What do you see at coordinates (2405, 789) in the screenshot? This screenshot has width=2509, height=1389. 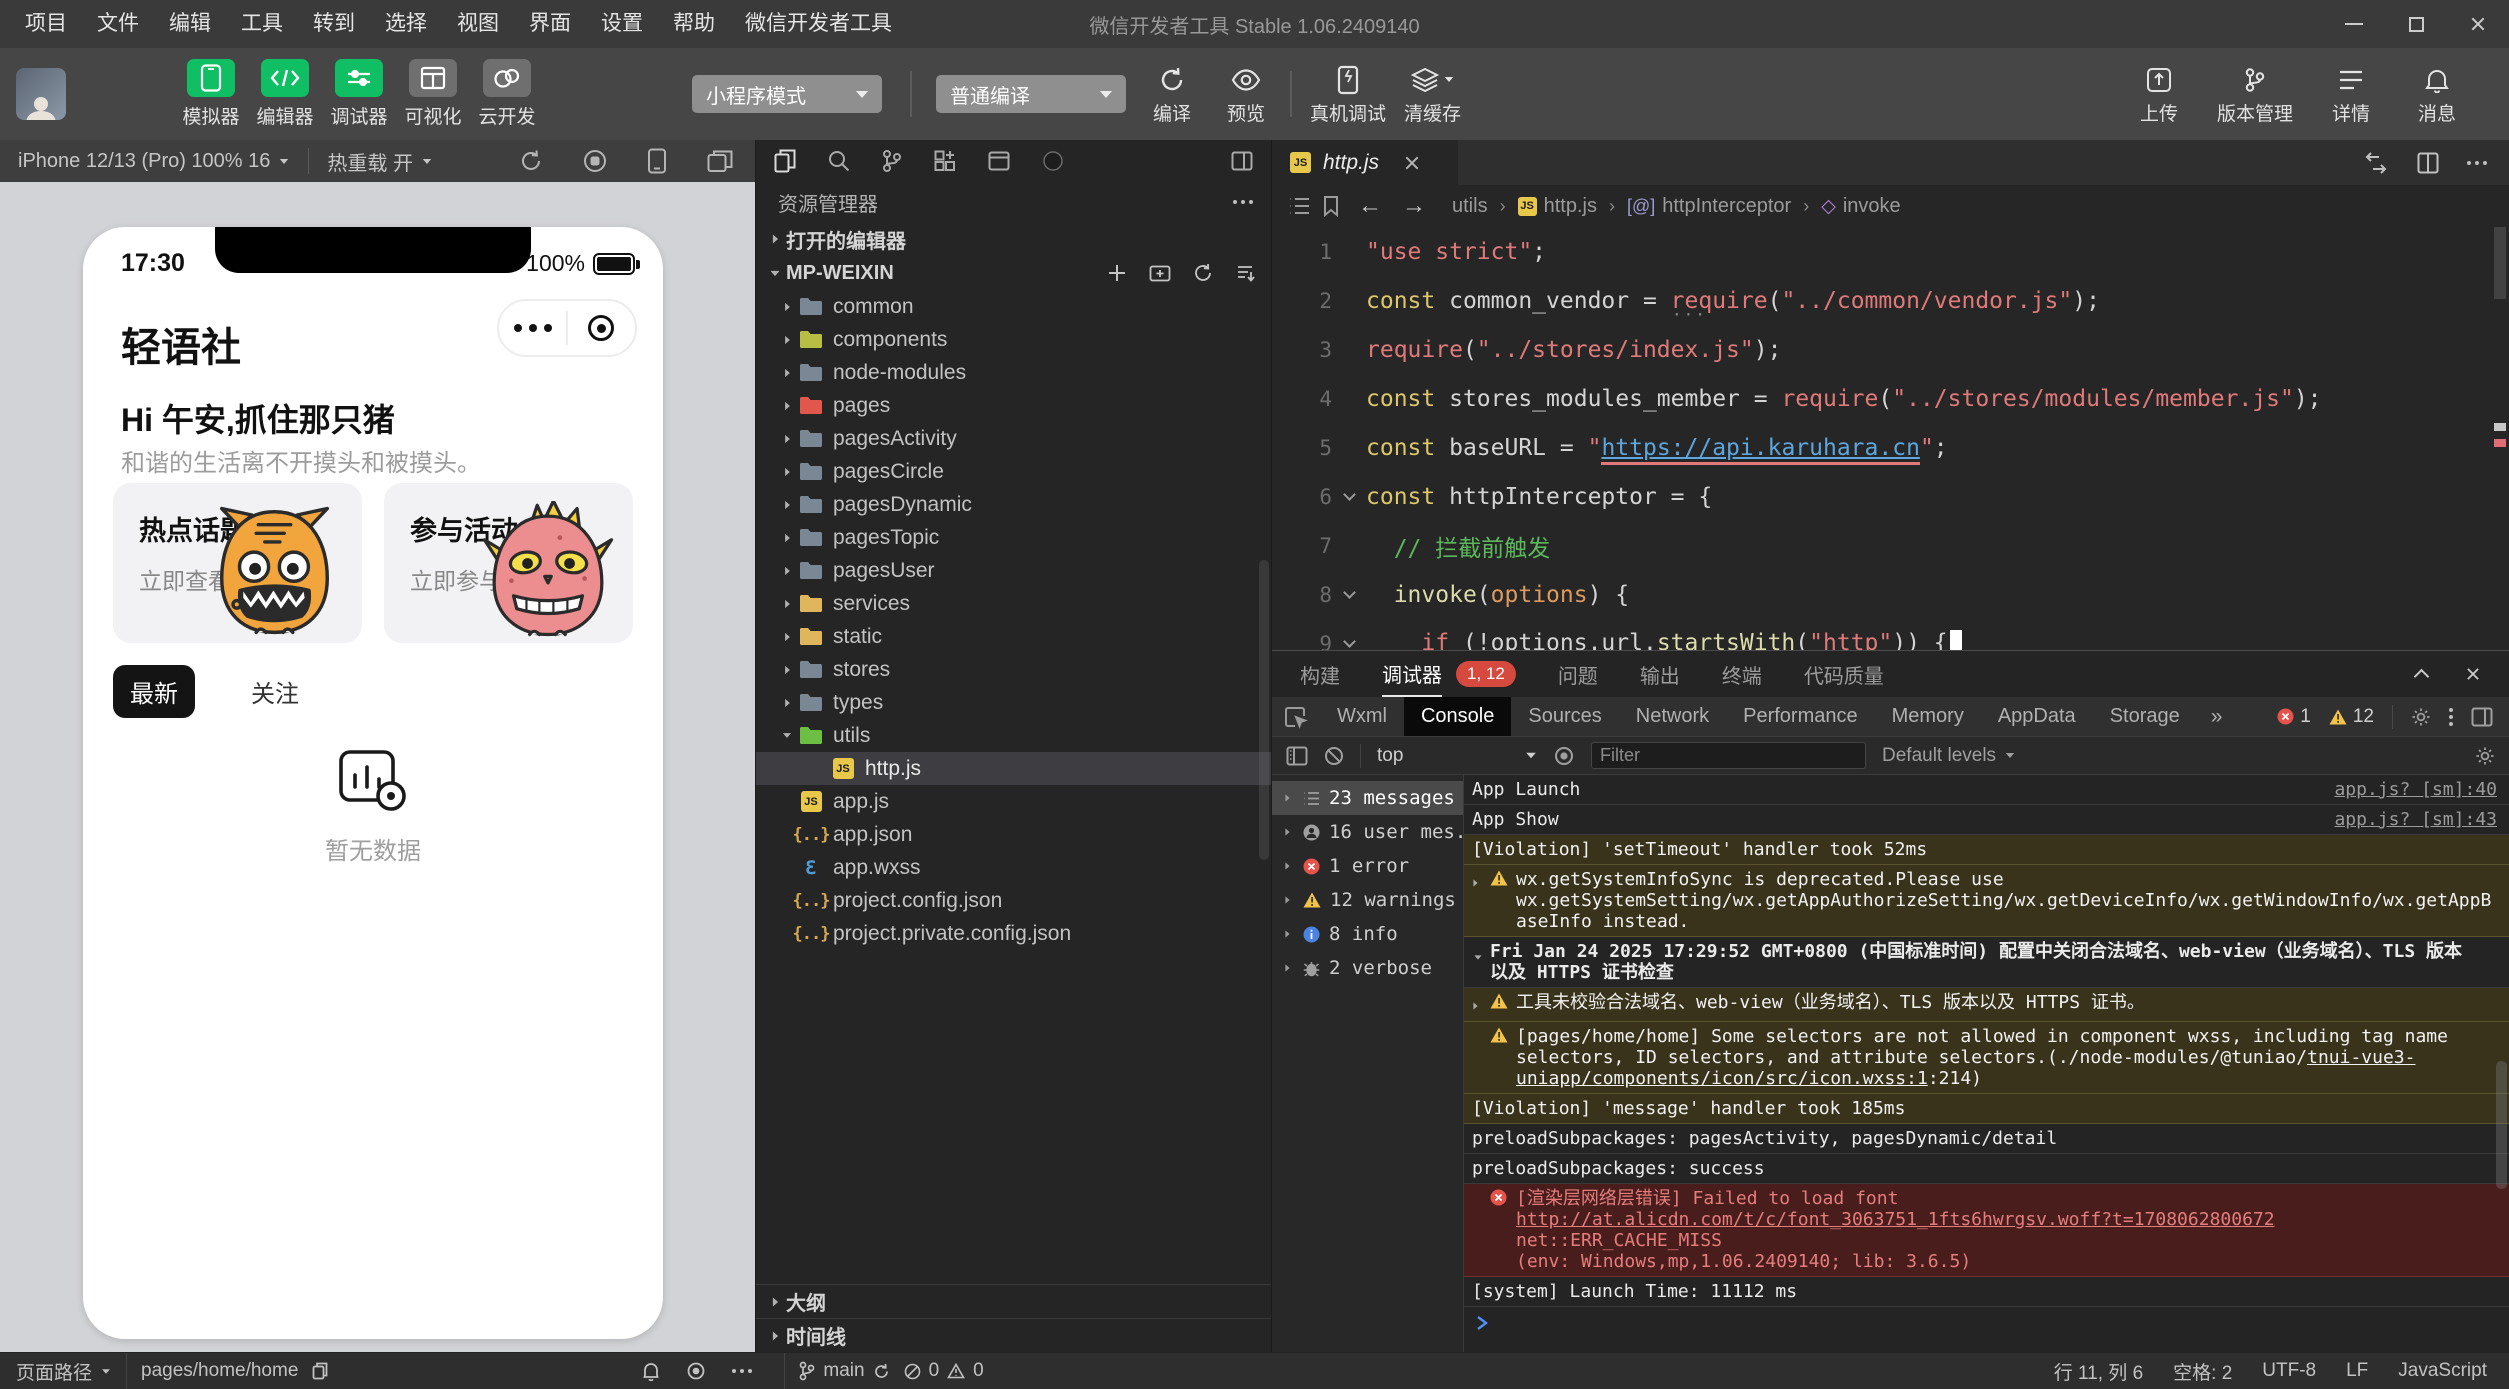 I see `source-location-link: app.js? [sm]:40` at bounding box center [2405, 789].